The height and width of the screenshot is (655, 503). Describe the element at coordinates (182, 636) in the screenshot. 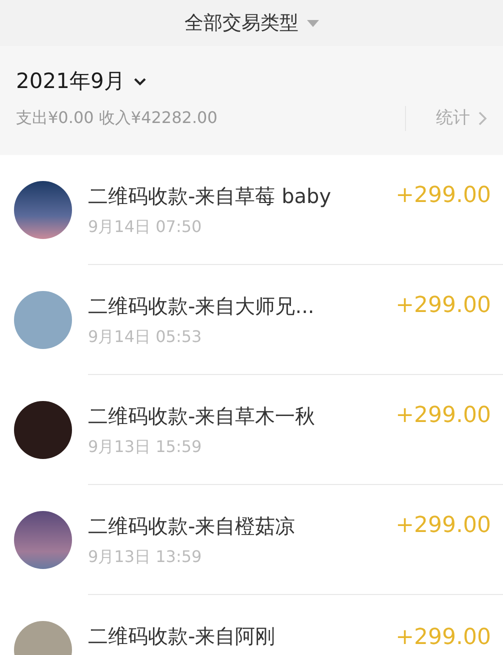

I see `transaction-title: 二维码收款-来自阿刚` at that location.